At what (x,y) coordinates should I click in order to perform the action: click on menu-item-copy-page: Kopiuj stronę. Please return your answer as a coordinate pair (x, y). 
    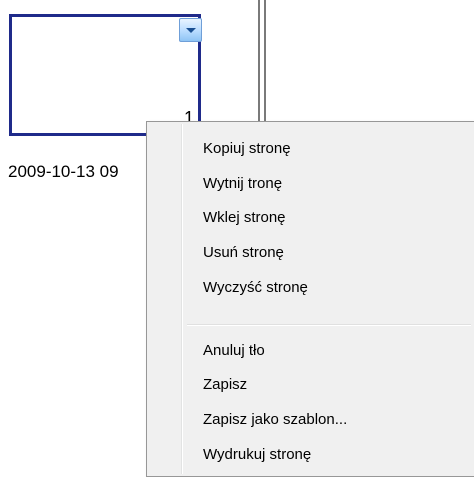
    Looking at the image, I should click on (247, 149).